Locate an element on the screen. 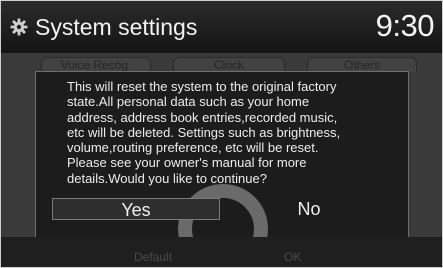 Image resolution: width=443 pixels, height=268 pixels. ok-button: OK is located at coordinates (292, 257).